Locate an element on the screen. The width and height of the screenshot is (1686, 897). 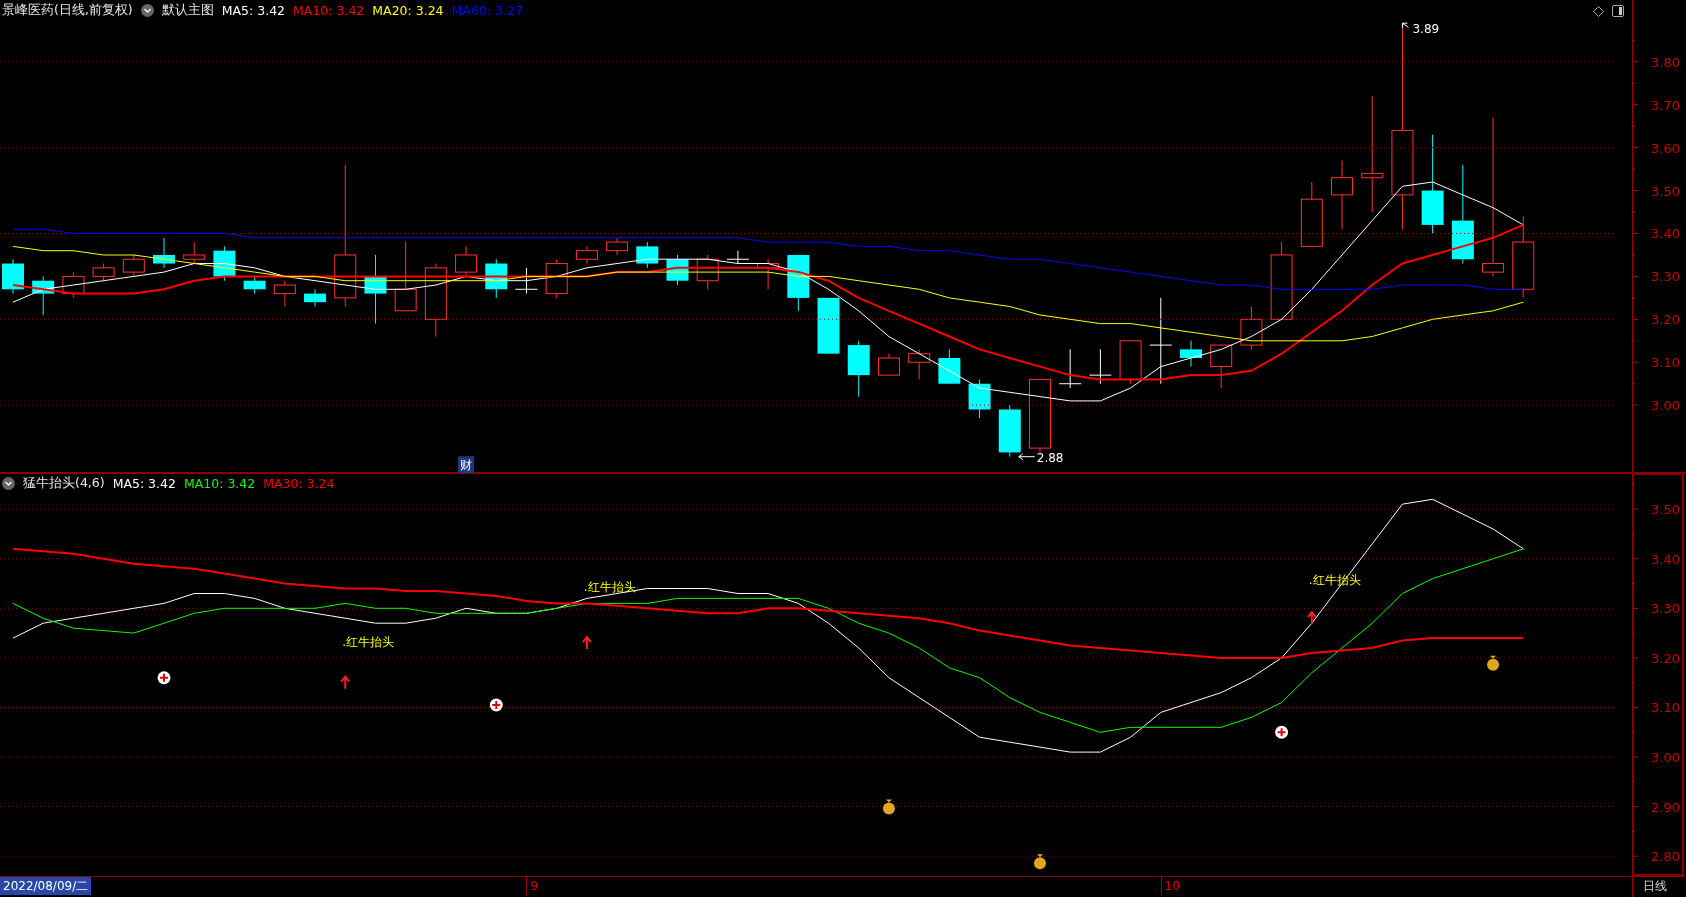
high-price-label: 3.89 is located at coordinates (1426, 29).